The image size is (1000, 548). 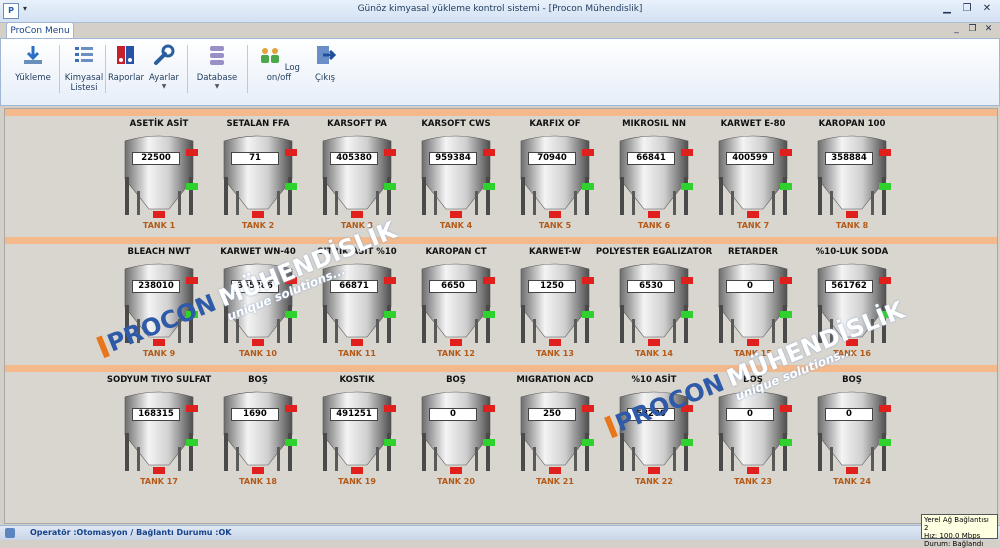 I want to click on tank-2: SETALAN FFA 71 TANK 2, so click(x=258, y=175).